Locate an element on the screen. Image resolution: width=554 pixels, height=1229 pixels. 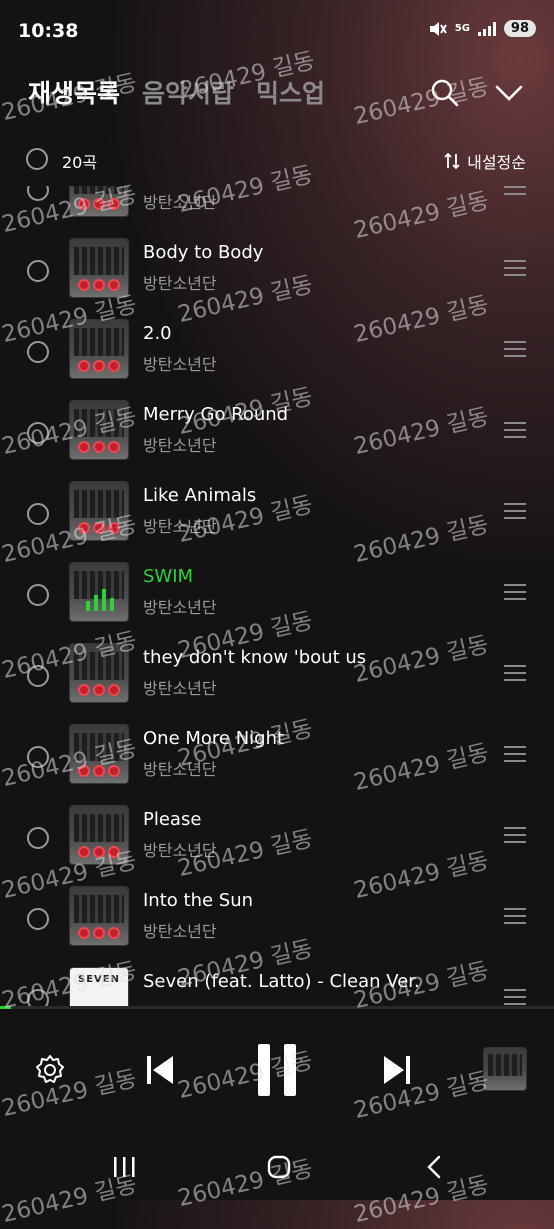
track-row: 방탄소년단 is located at coordinates (277, 212).